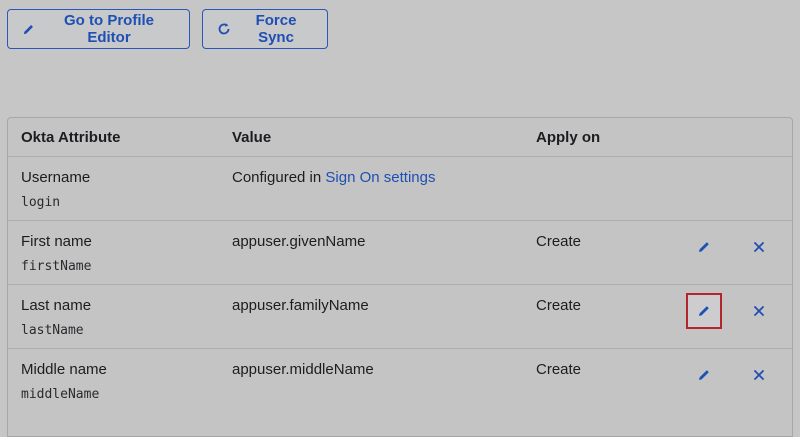 This screenshot has height=437, width=800. I want to click on header-okta-attribute: Okta Attribute, so click(71, 137).